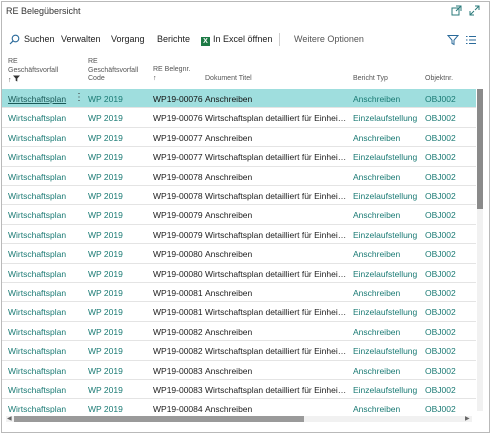 The width and height of the screenshot is (491, 434). I want to click on horizontal-scrollbar: ◀ ▶, so click(239, 419).